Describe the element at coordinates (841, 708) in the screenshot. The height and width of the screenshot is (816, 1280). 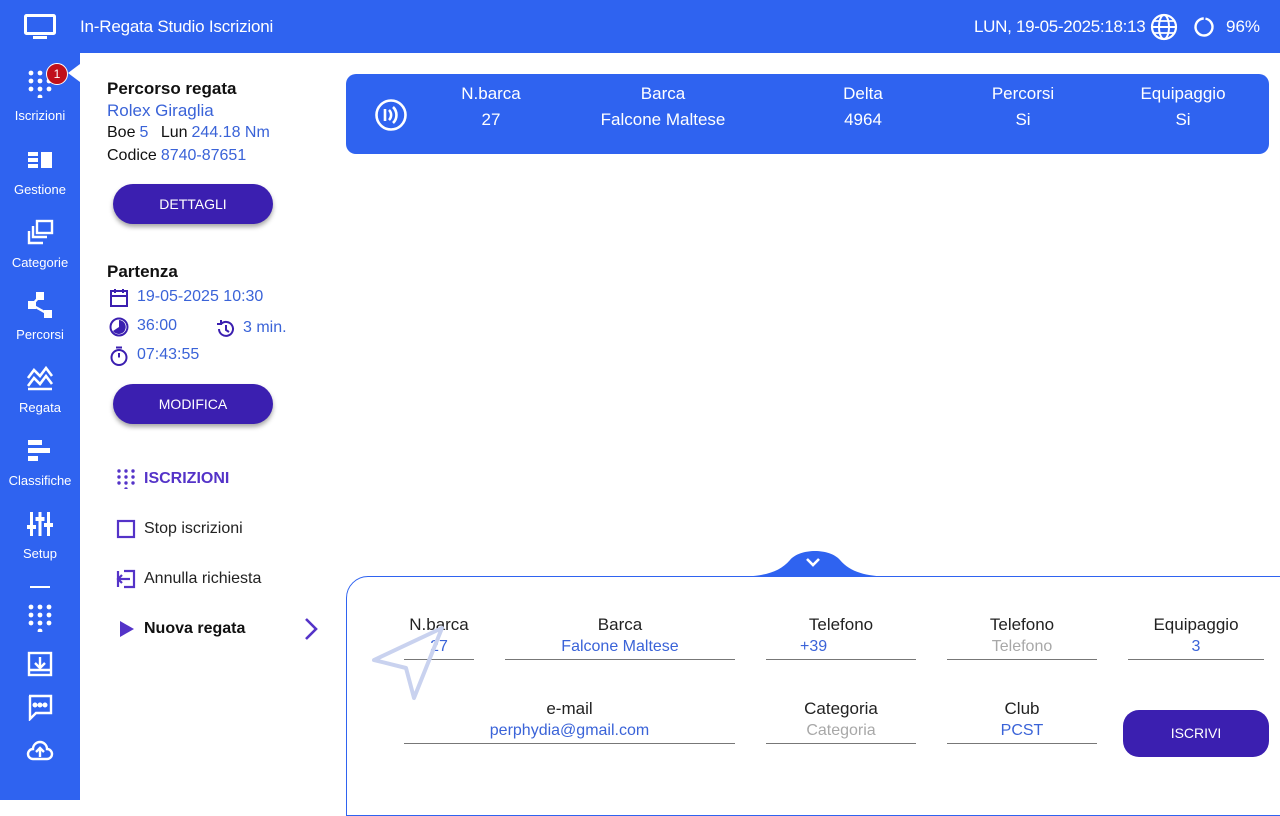
I see `field-label: Categoria` at that location.